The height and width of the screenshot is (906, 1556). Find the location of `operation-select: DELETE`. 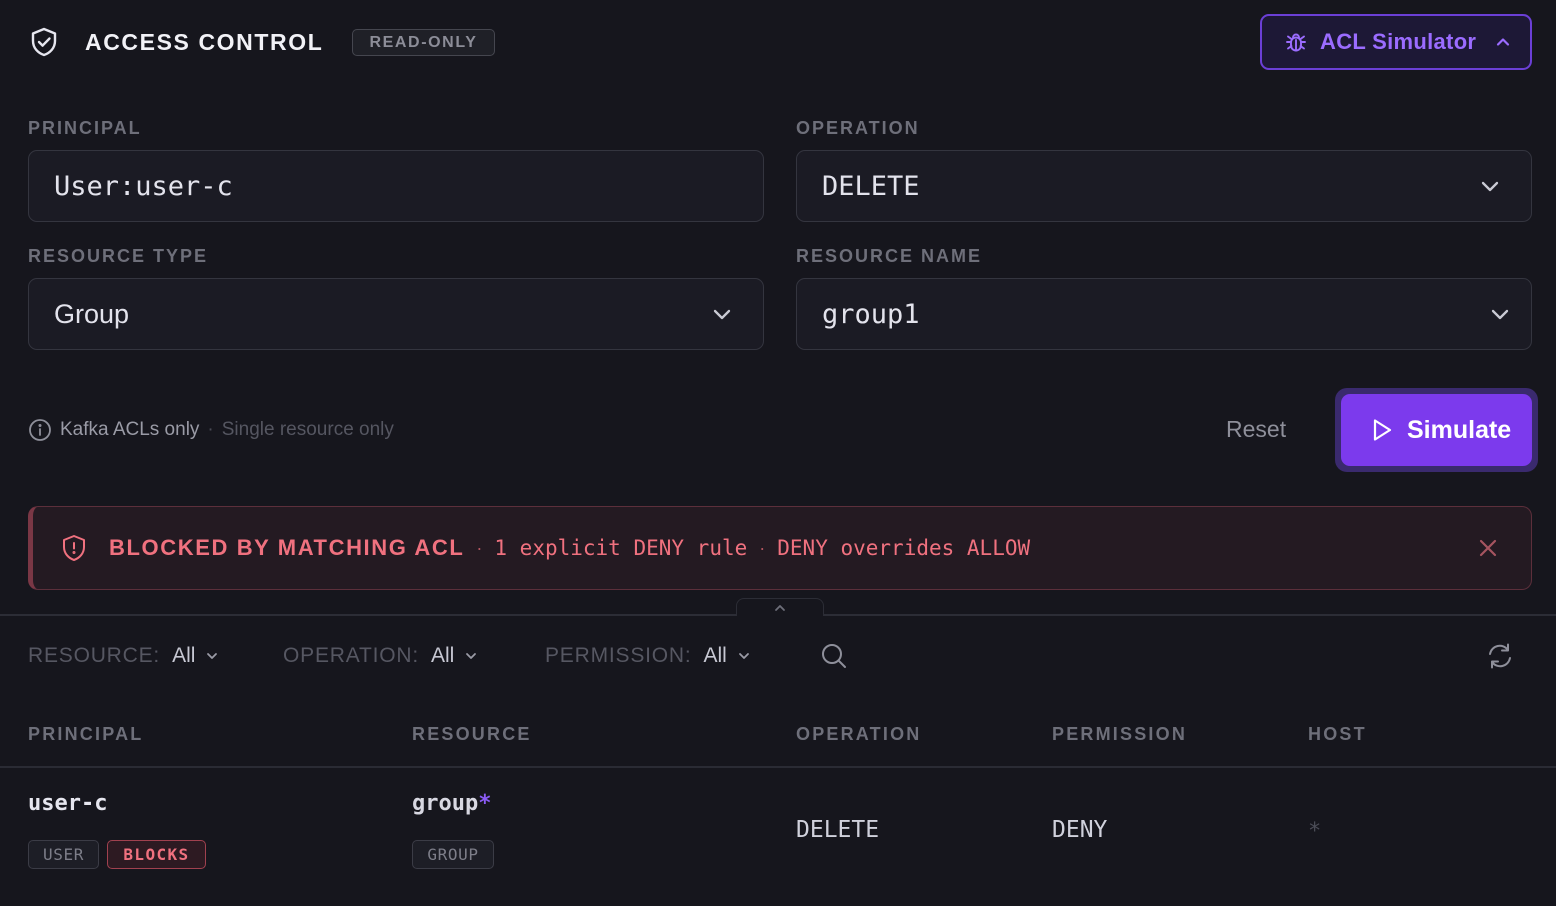

operation-select: DELETE is located at coordinates (1164, 186).